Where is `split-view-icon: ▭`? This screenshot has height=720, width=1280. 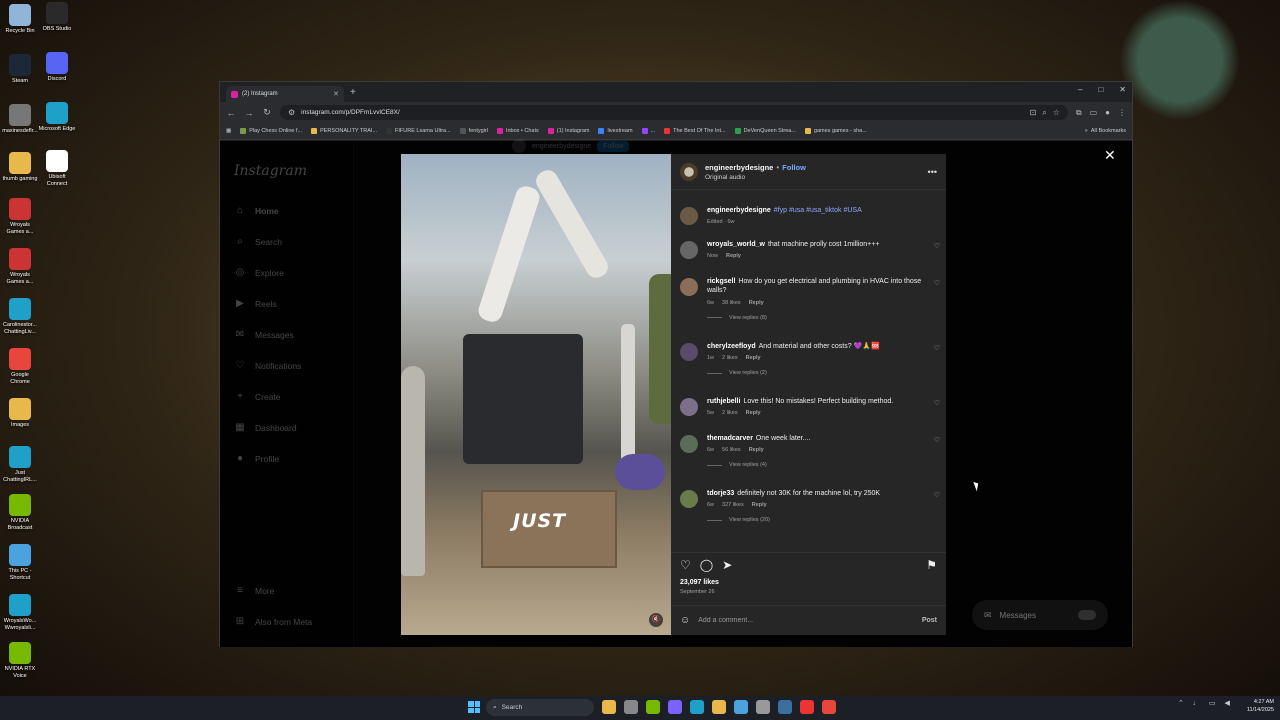
split-view-icon: ▭ is located at coordinates (1094, 112).